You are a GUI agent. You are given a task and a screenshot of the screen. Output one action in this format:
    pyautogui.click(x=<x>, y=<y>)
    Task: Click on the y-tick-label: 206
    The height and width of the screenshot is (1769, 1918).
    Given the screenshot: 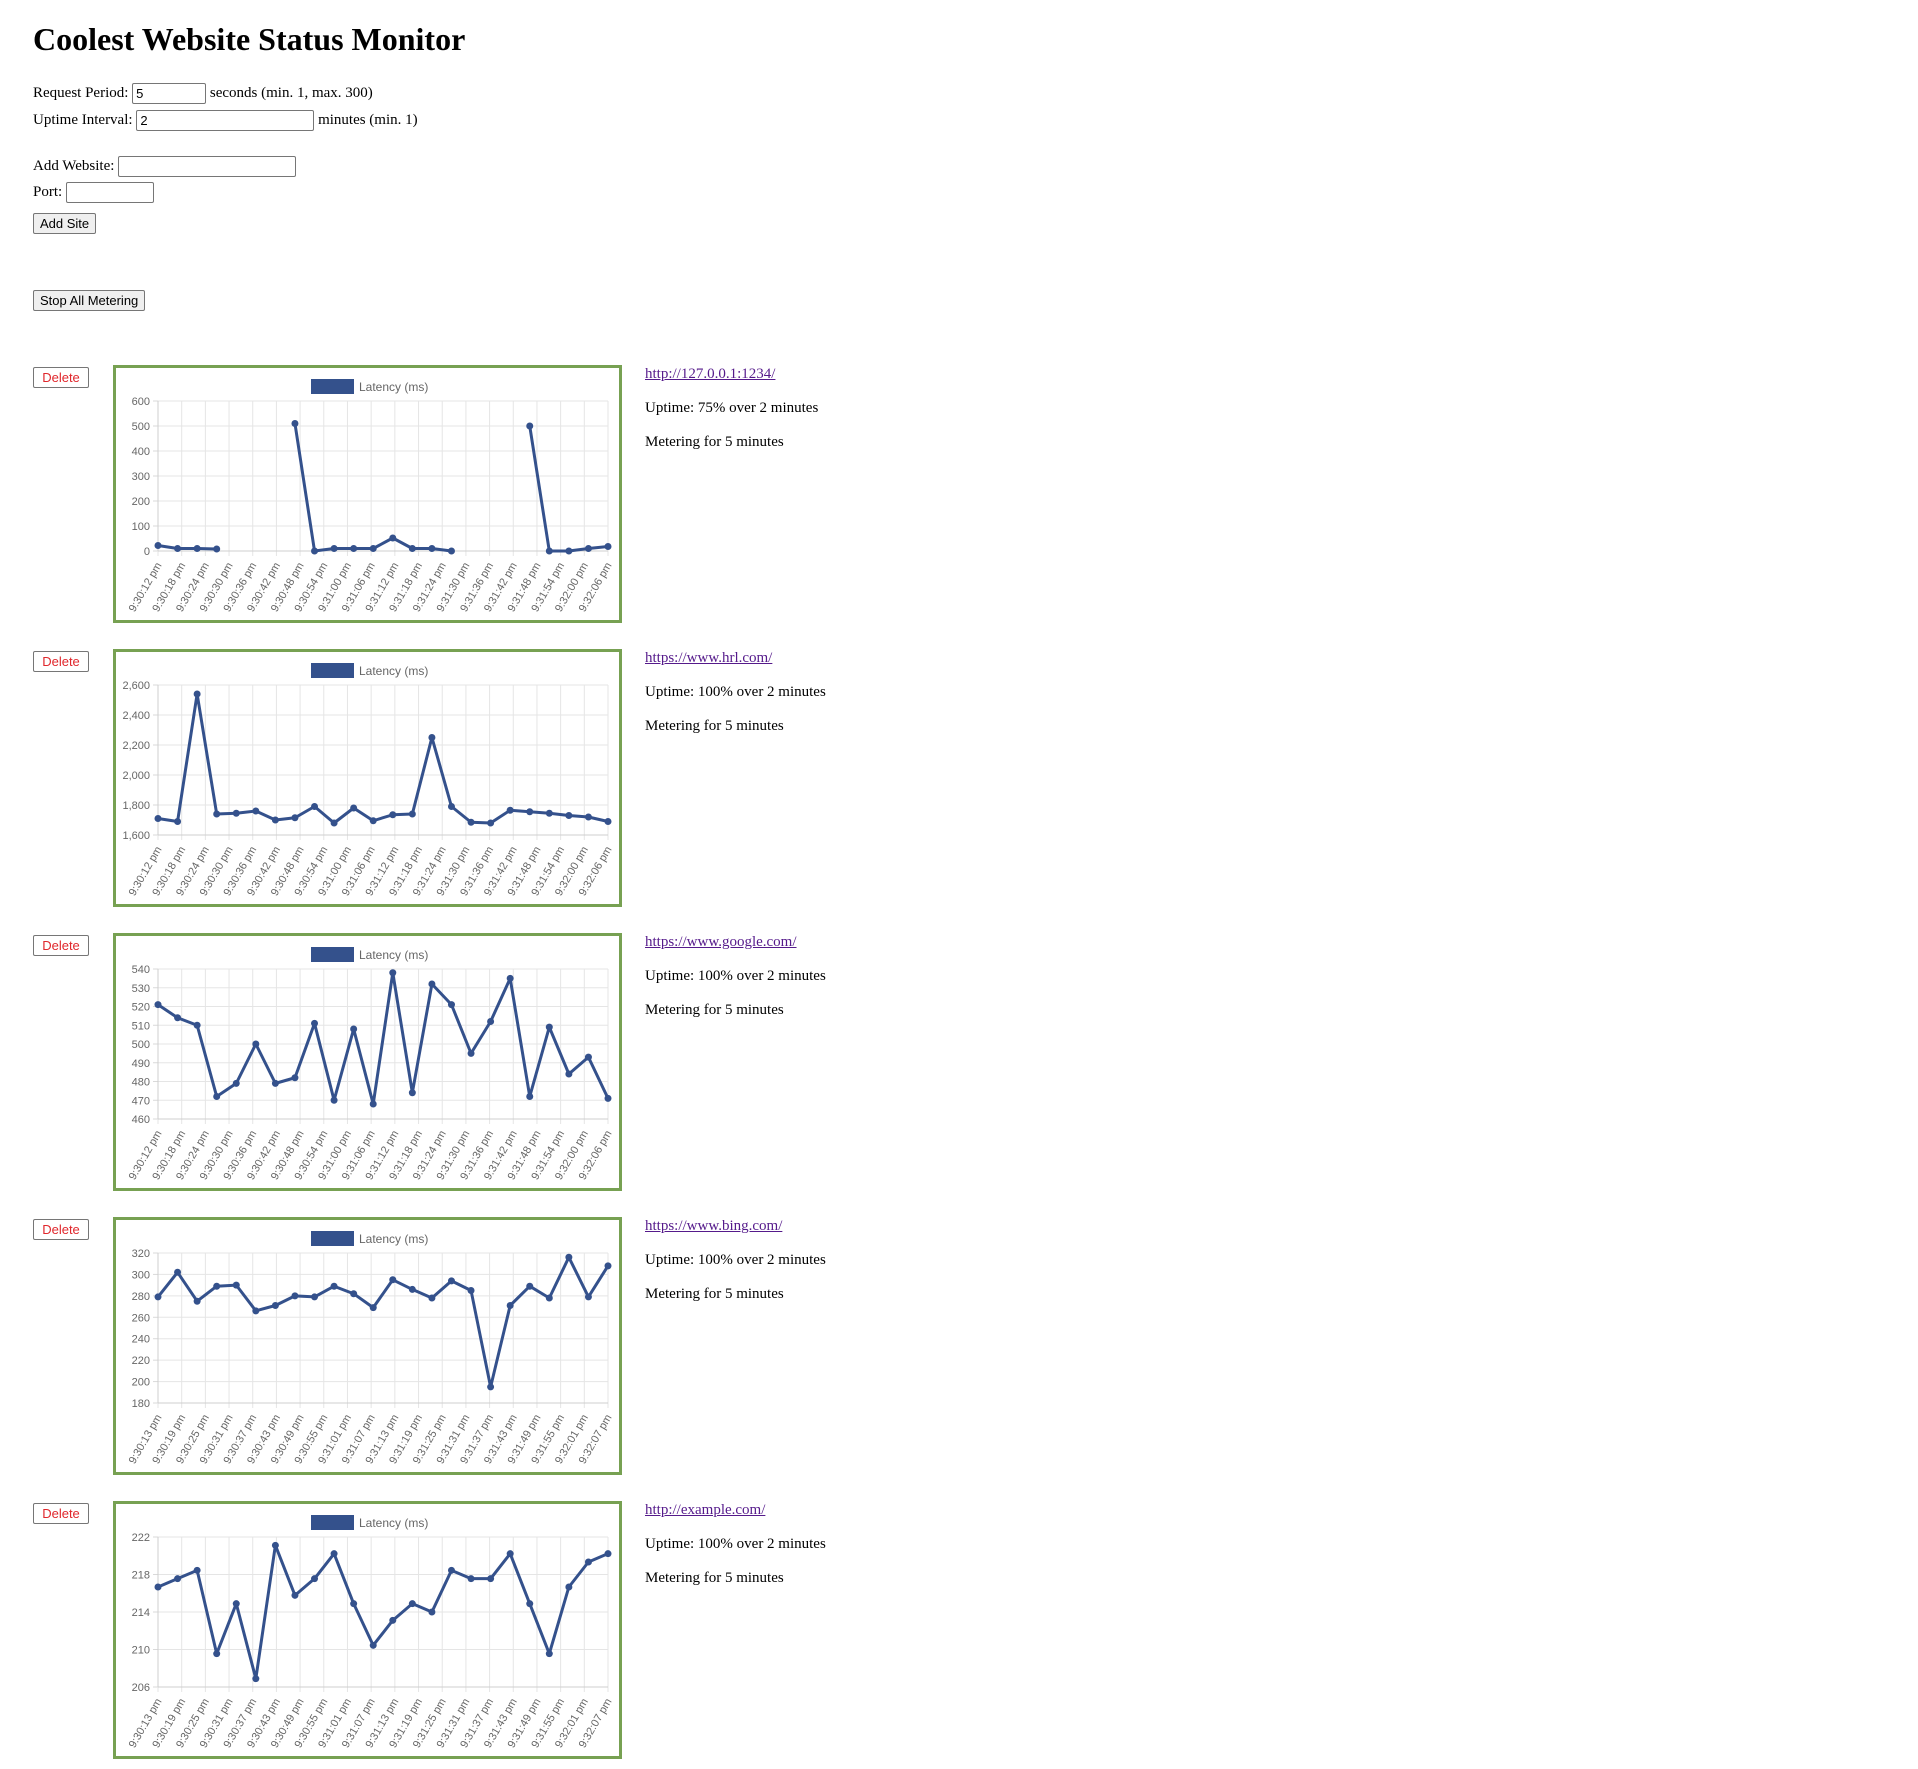 What is the action you would take?
    pyautogui.click(x=141, y=1688)
    